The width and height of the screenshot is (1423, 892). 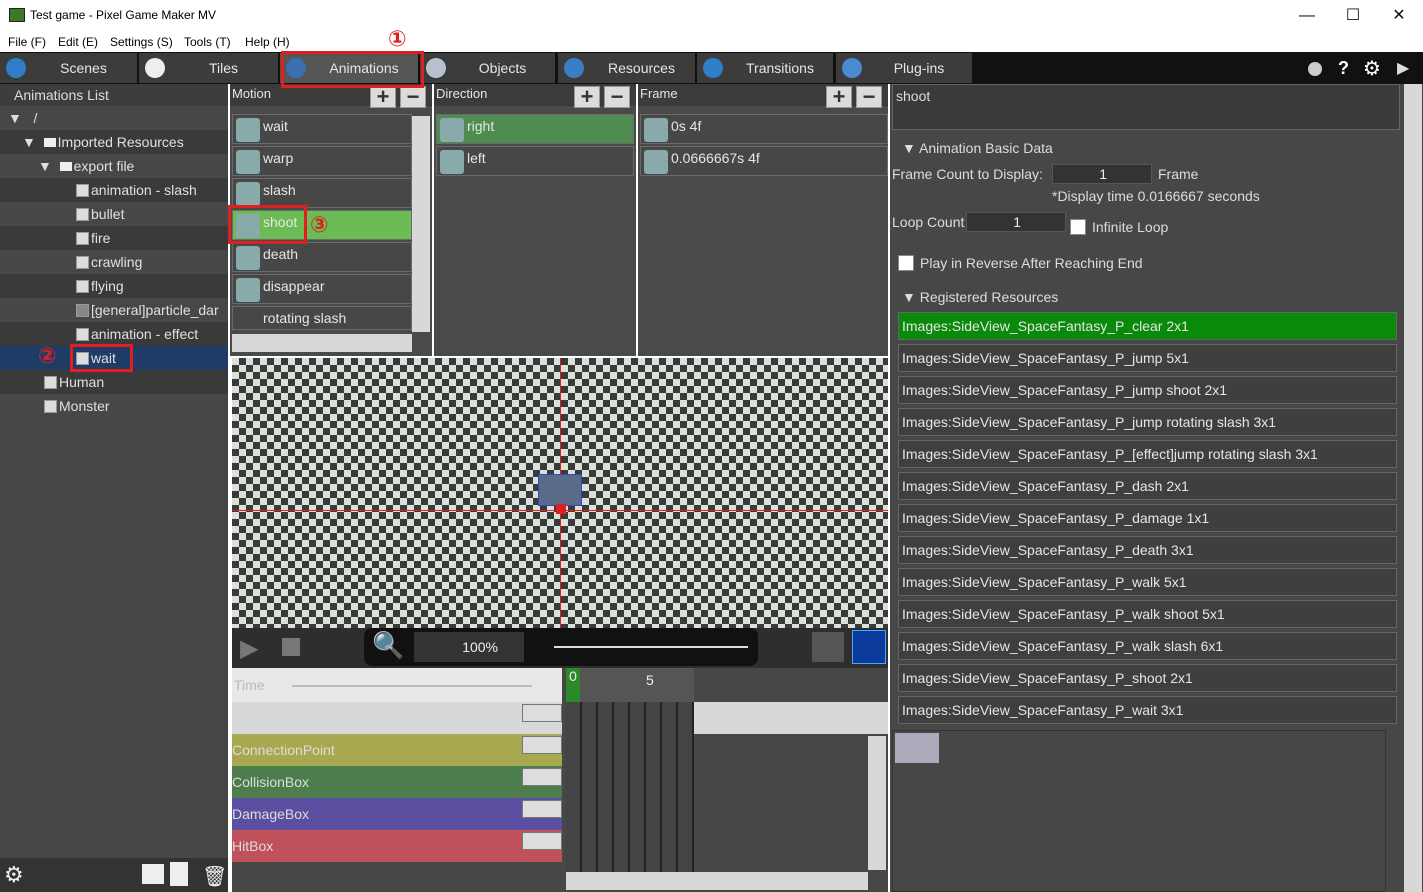 I want to click on play-icon: ▶, so click(x=1403, y=68).